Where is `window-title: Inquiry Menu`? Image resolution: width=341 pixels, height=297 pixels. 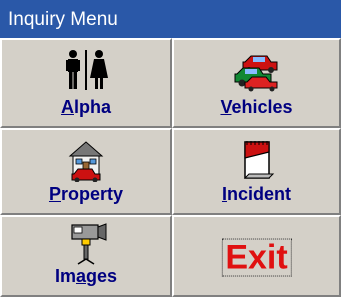
window-title: Inquiry Menu is located at coordinates (63, 19).